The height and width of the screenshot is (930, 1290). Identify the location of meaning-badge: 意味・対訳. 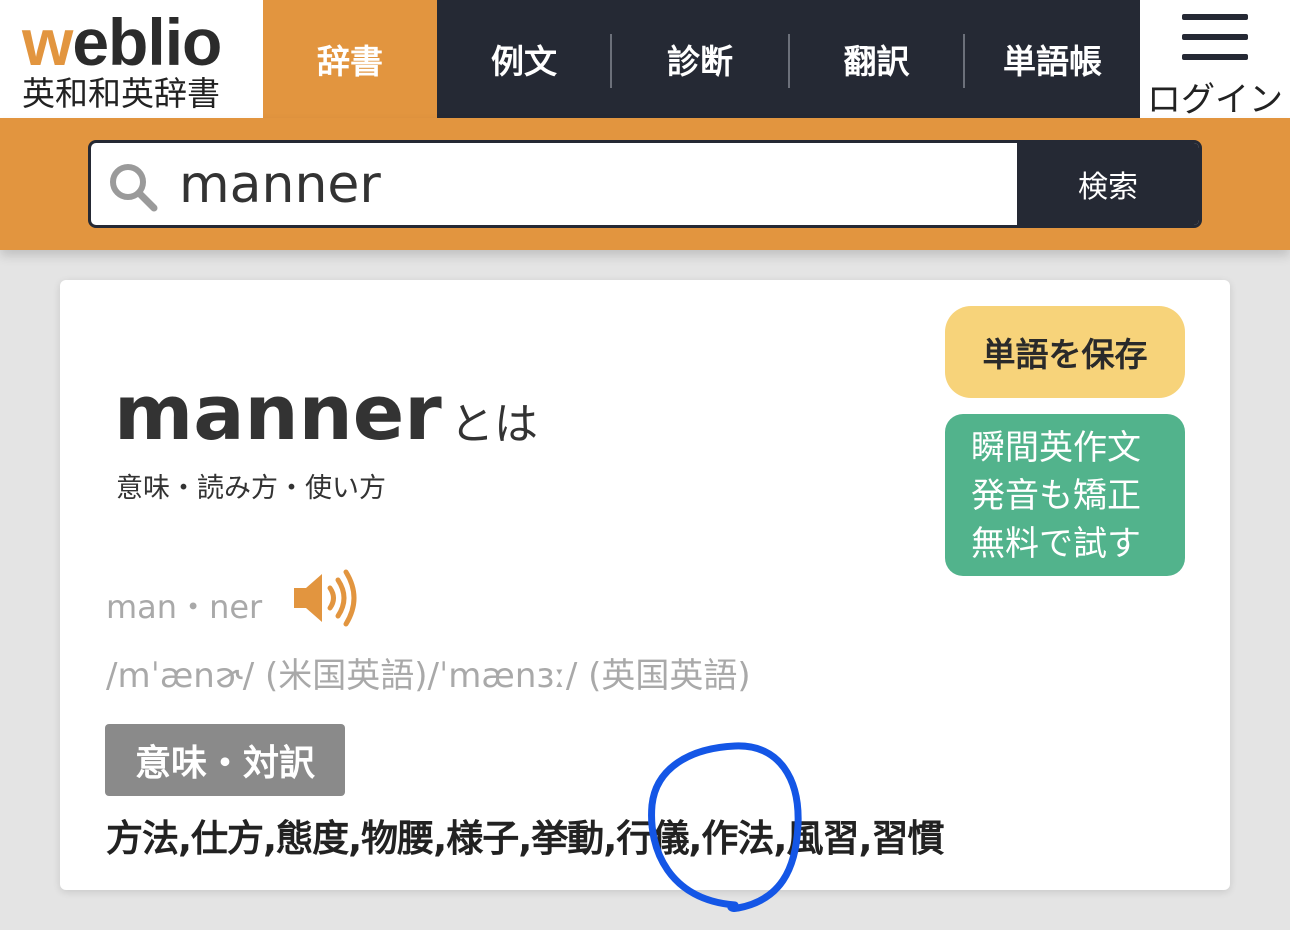
(225, 760).